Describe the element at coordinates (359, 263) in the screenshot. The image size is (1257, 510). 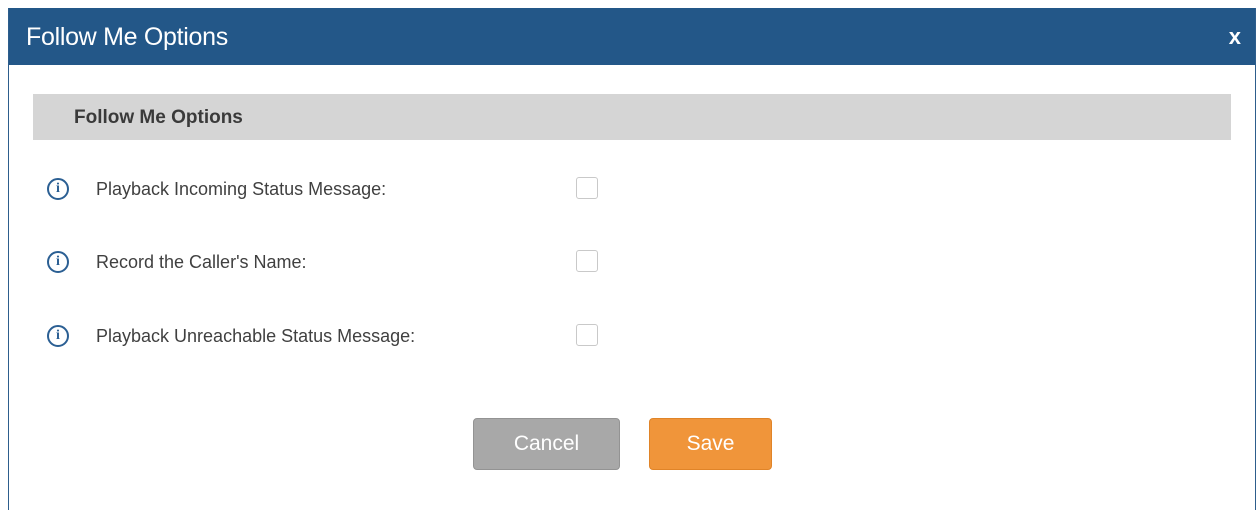
I see `option-row-record-caller-name: i Record the Caller's Name:` at that location.